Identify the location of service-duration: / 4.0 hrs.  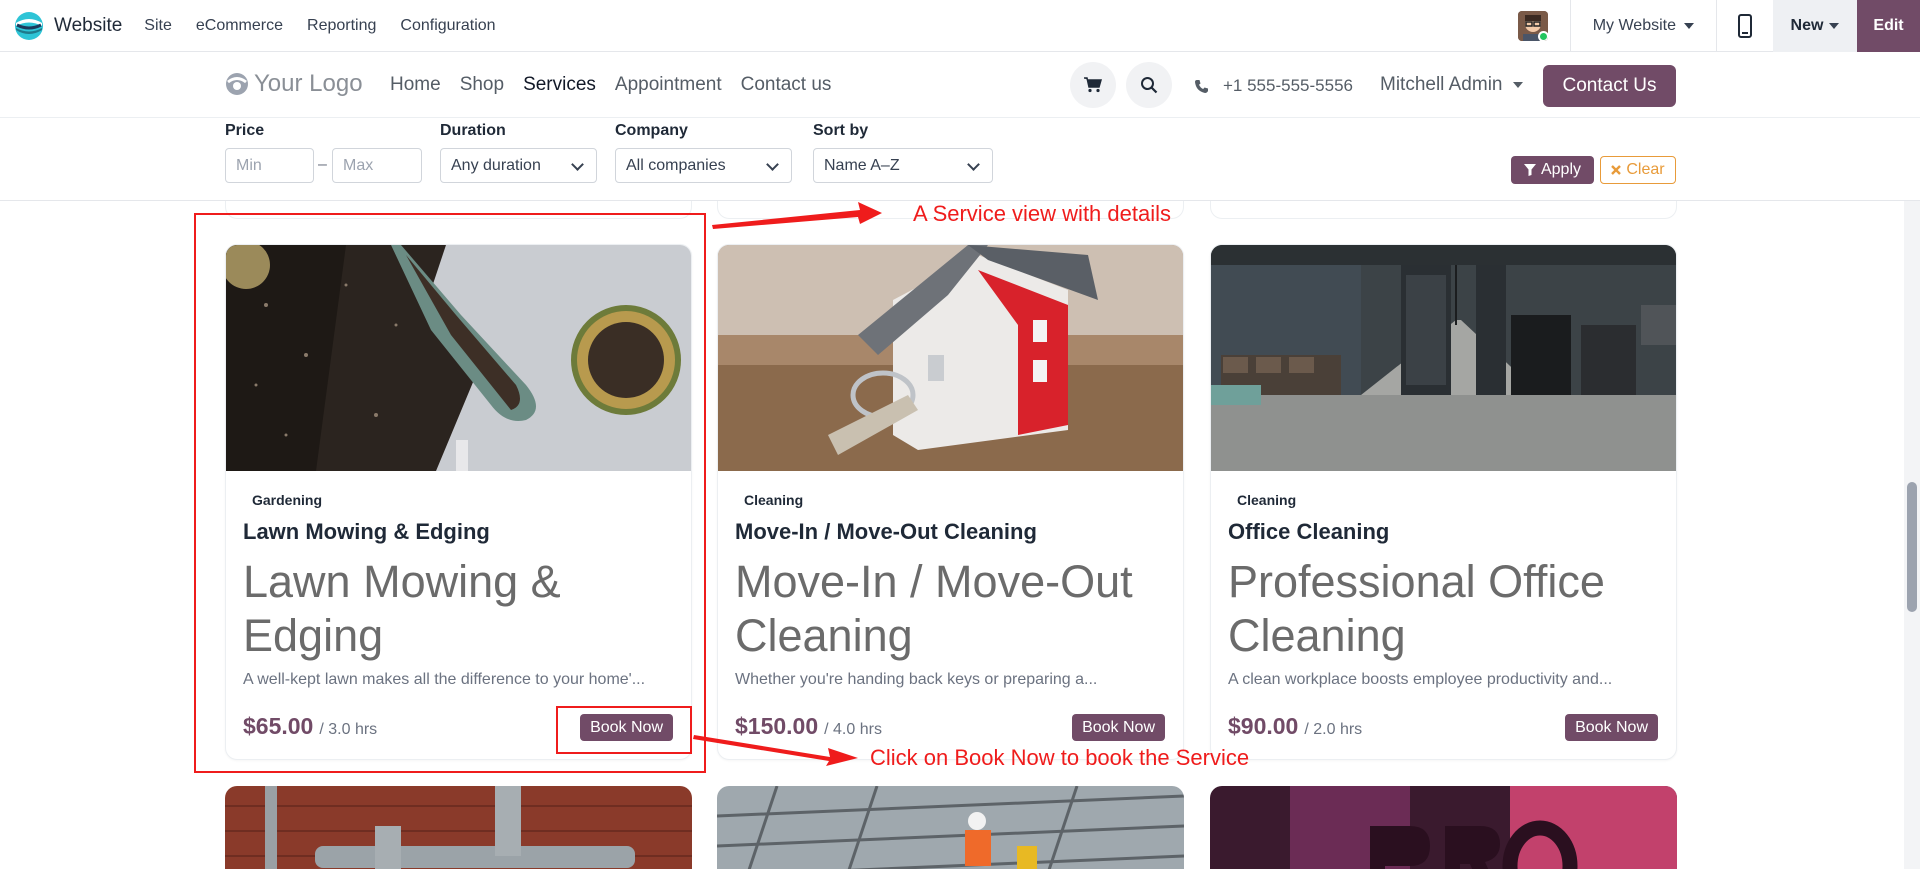
(853, 729).